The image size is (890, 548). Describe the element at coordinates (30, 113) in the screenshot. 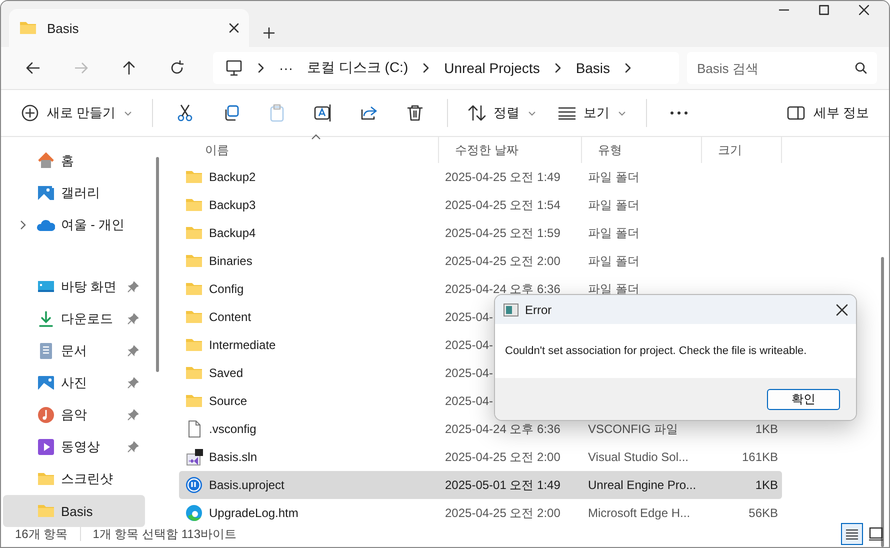

I see `plus-icon` at that location.